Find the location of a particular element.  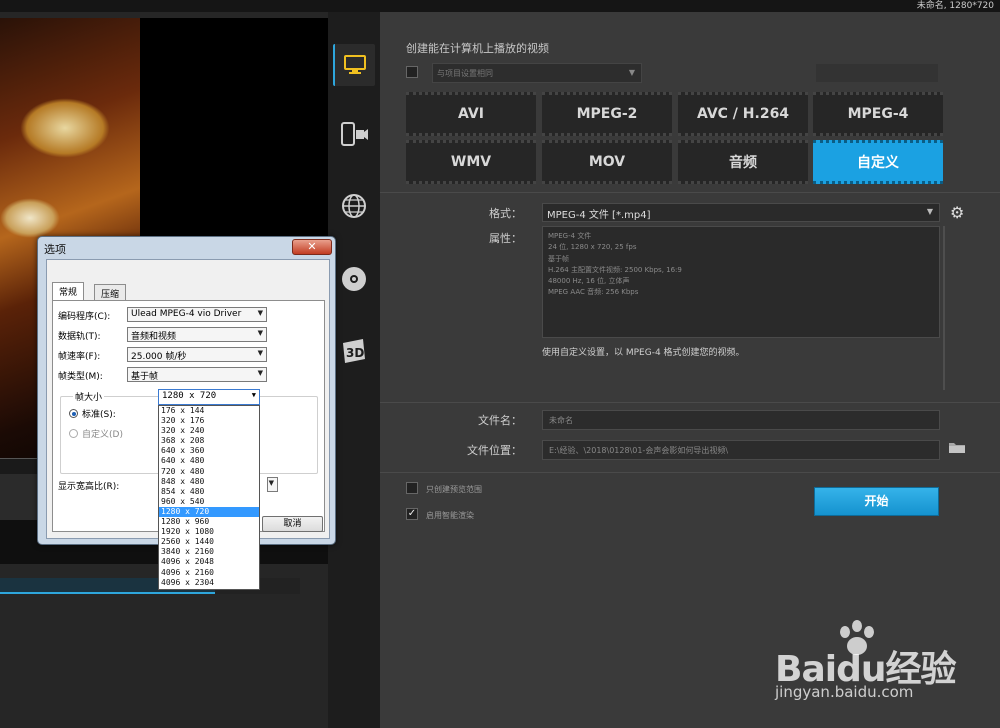

format-mov-button: MOV is located at coordinates (607, 162).